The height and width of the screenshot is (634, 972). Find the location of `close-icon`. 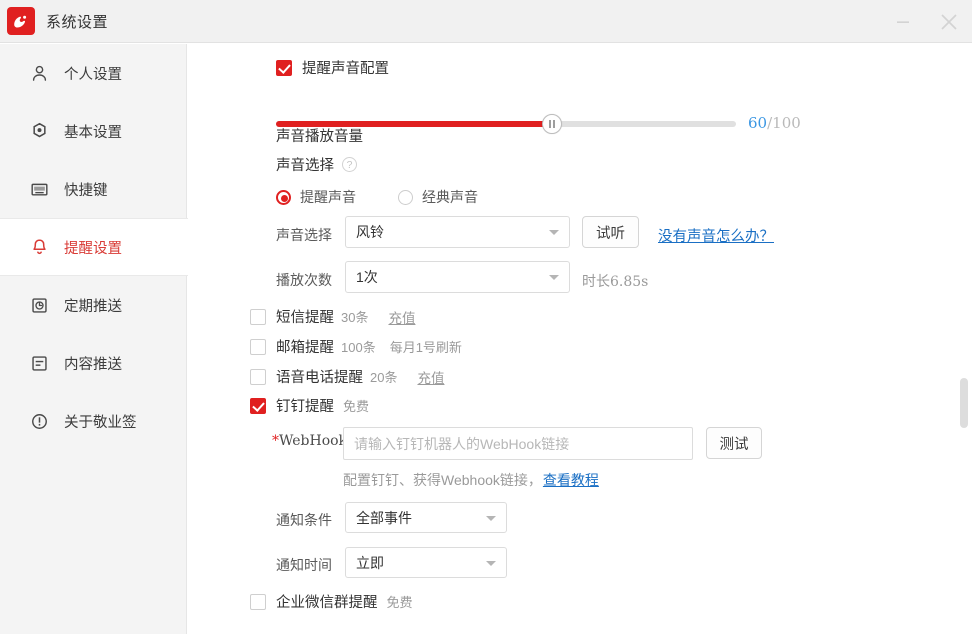

close-icon is located at coordinates (949, 21).